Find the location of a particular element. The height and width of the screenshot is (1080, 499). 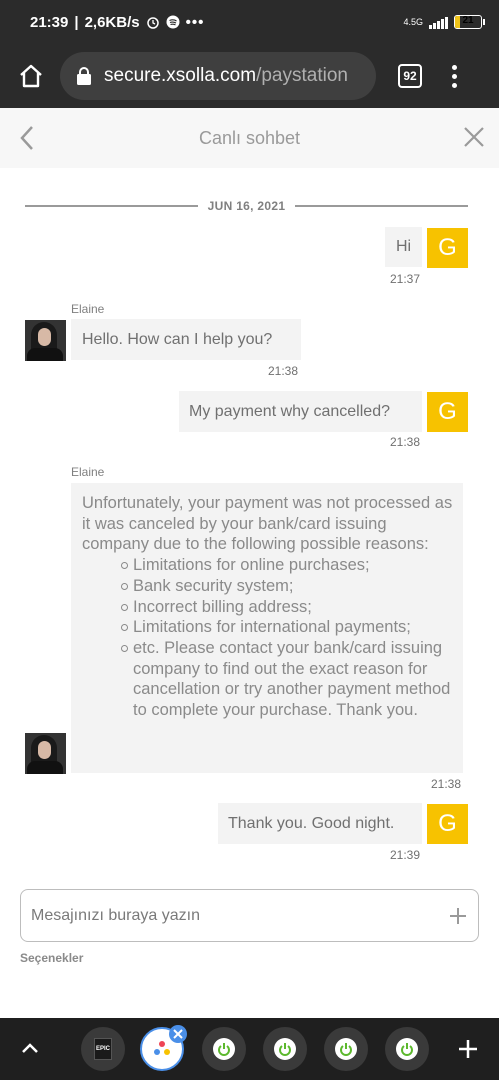

signal-icon is located at coordinates (438, 22).